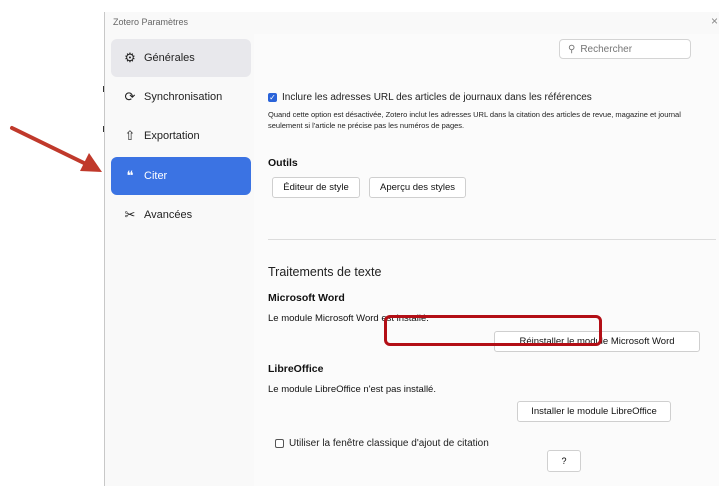 This screenshot has width=719, height=486. I want to click on sidebar-item-avancees: ✂ Avancées, so click(181, 215).